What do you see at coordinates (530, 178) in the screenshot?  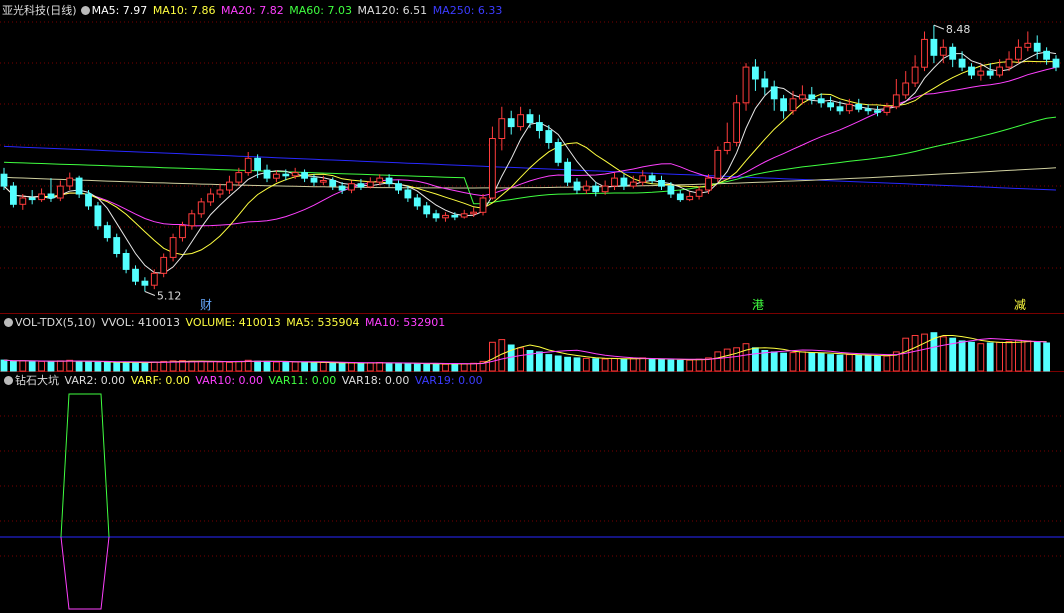 I see `ma120-line` at bounding box center [530, 178].